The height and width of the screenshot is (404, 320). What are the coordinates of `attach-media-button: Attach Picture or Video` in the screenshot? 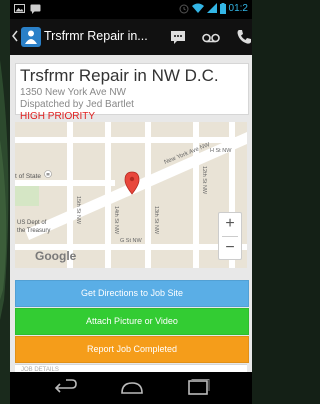 It's located at (132, 321).